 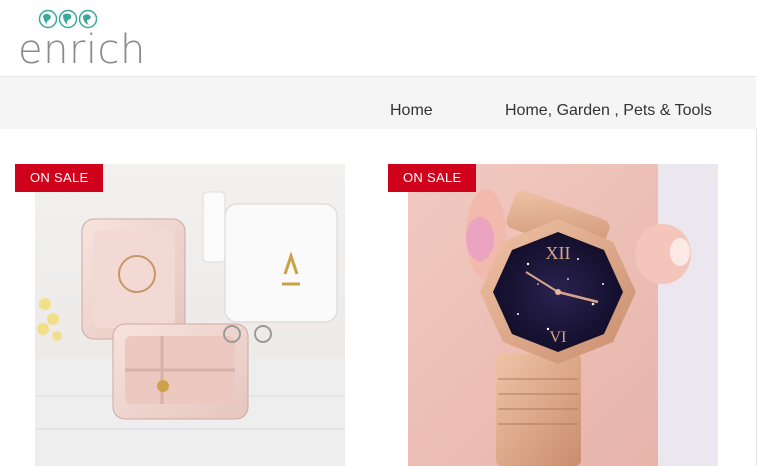 What do you see at coordinates (608, 111) in the screenshot?
I see `nav-item-home-garden-pets-tools: Home, Garden , Pets & Tools` at bounding box center [608, 111].